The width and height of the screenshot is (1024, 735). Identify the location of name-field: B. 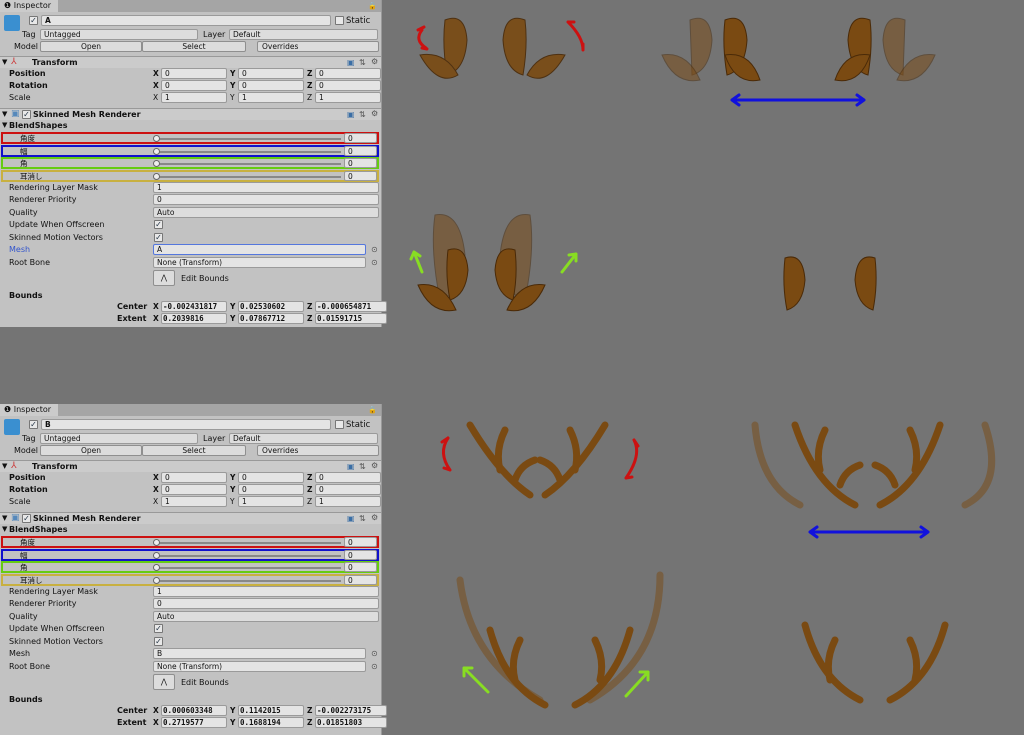
(186, 424).